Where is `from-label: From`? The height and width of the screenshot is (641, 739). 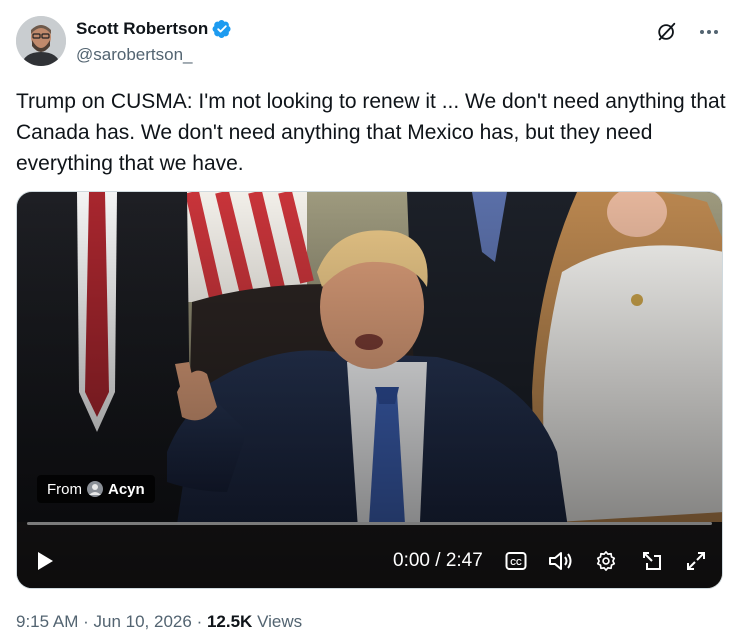 from-label: From is located at coordinates (64, 489).